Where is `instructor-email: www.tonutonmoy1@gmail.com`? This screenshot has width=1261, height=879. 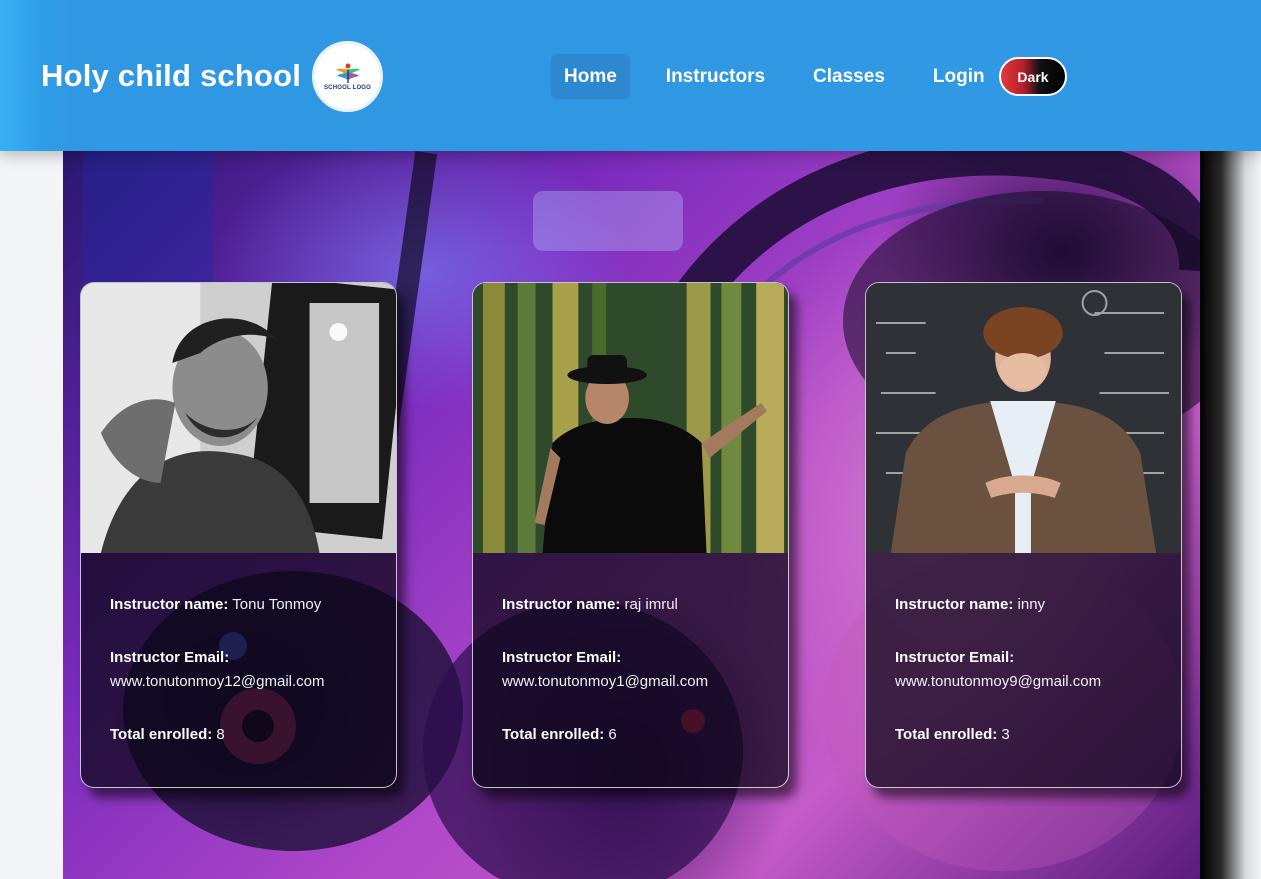 instructor-email: www.tonutonmoy1@gmail.com is located at coordinates (605, 681).